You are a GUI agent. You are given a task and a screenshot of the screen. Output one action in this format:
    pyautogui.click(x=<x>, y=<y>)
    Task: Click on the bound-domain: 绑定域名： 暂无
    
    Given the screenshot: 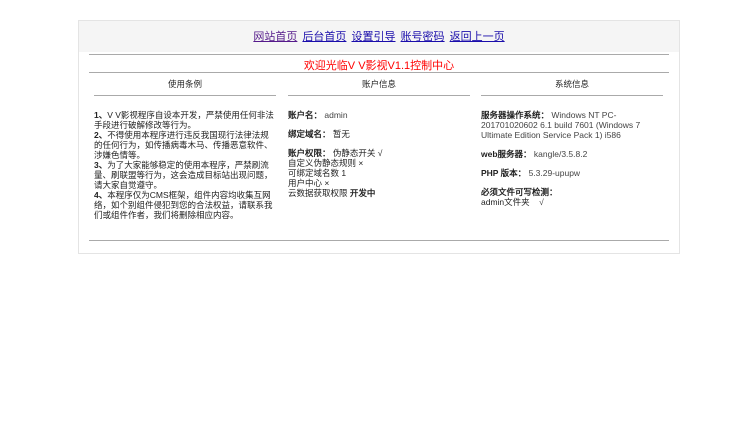 What is the action you would take?
    pyautogui.click(x=319, y=134)
    